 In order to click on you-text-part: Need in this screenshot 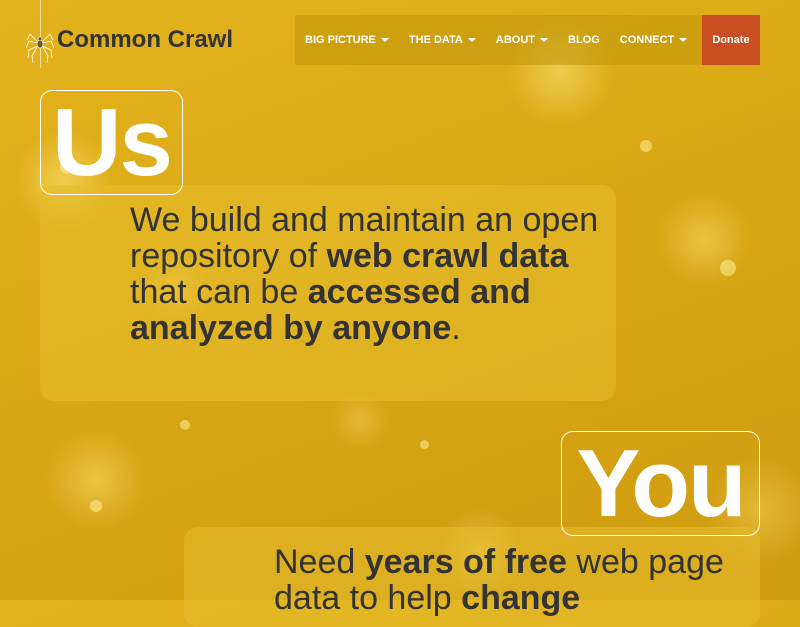, I will do `click(319, 562)`.